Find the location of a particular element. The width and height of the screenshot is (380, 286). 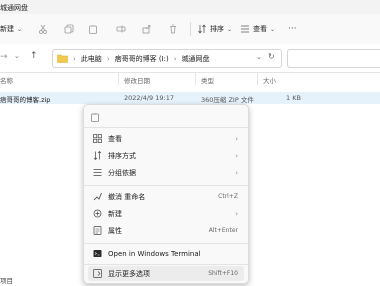

view-button-label: 查看 is located at coordinates (260, 29).